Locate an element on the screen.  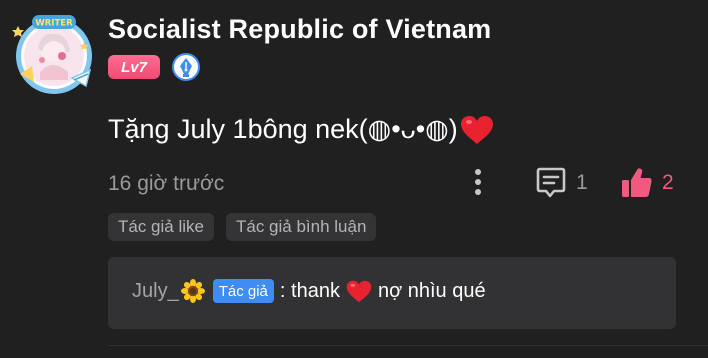
reply-text-after: nợ nhìu qué is located at coordinates (431, 290).